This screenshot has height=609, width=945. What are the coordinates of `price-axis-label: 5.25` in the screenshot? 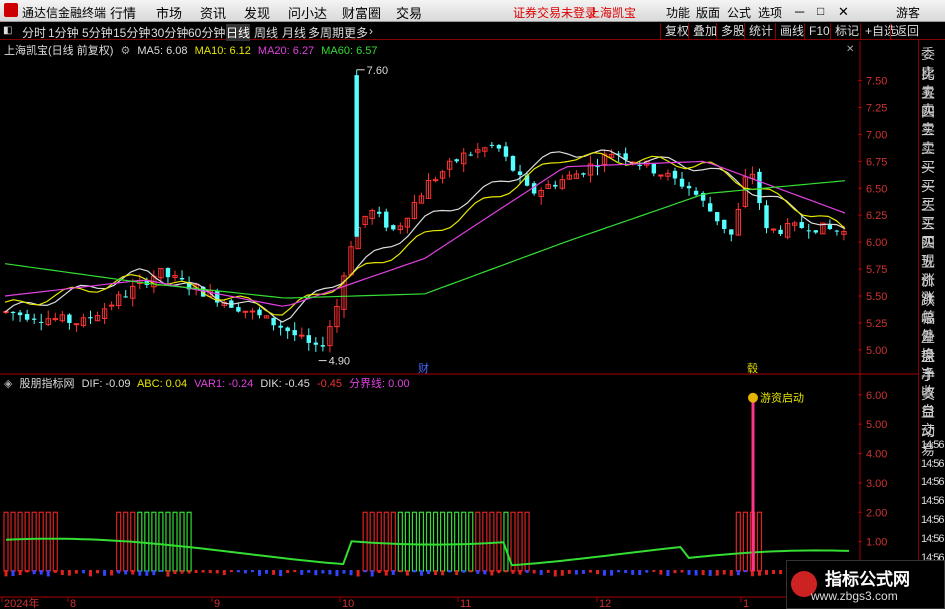 It's located at (876, 324).